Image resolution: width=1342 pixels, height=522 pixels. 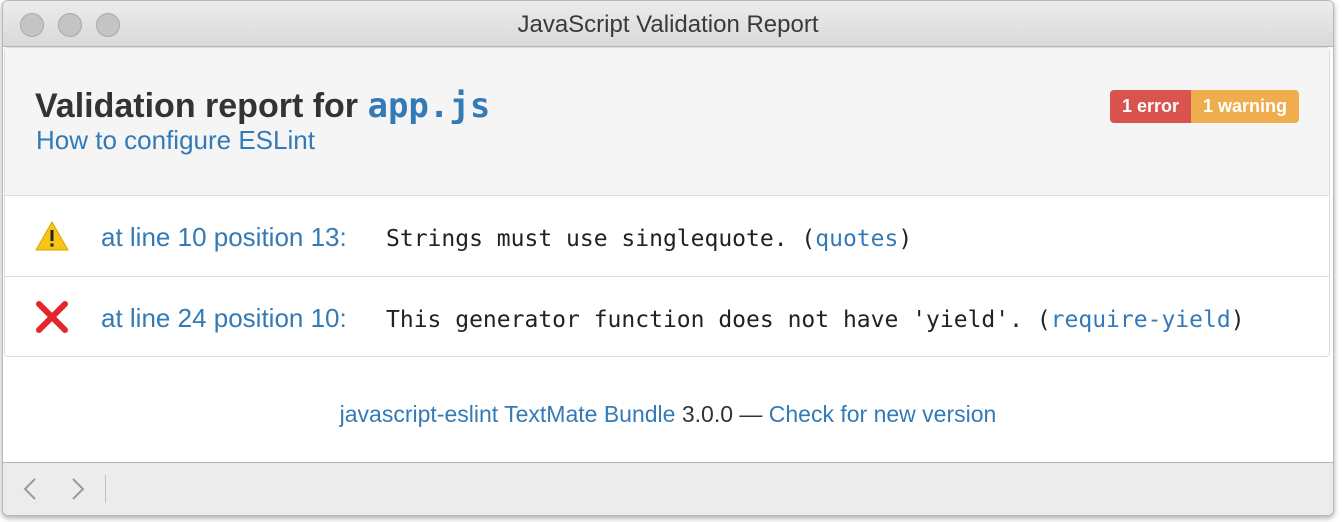 I want to click on rule-link: quotes, so click(x=856, y=239).